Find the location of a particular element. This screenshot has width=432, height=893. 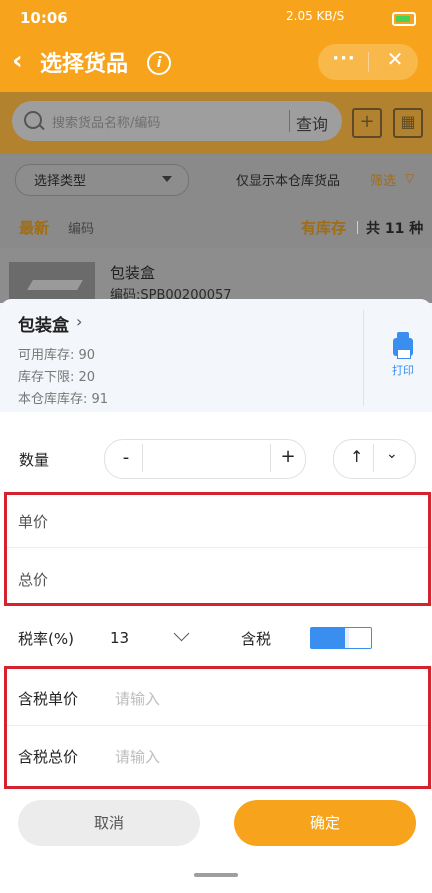

network-speed: 2.05 KB/S is located at coordinates (315, 16).